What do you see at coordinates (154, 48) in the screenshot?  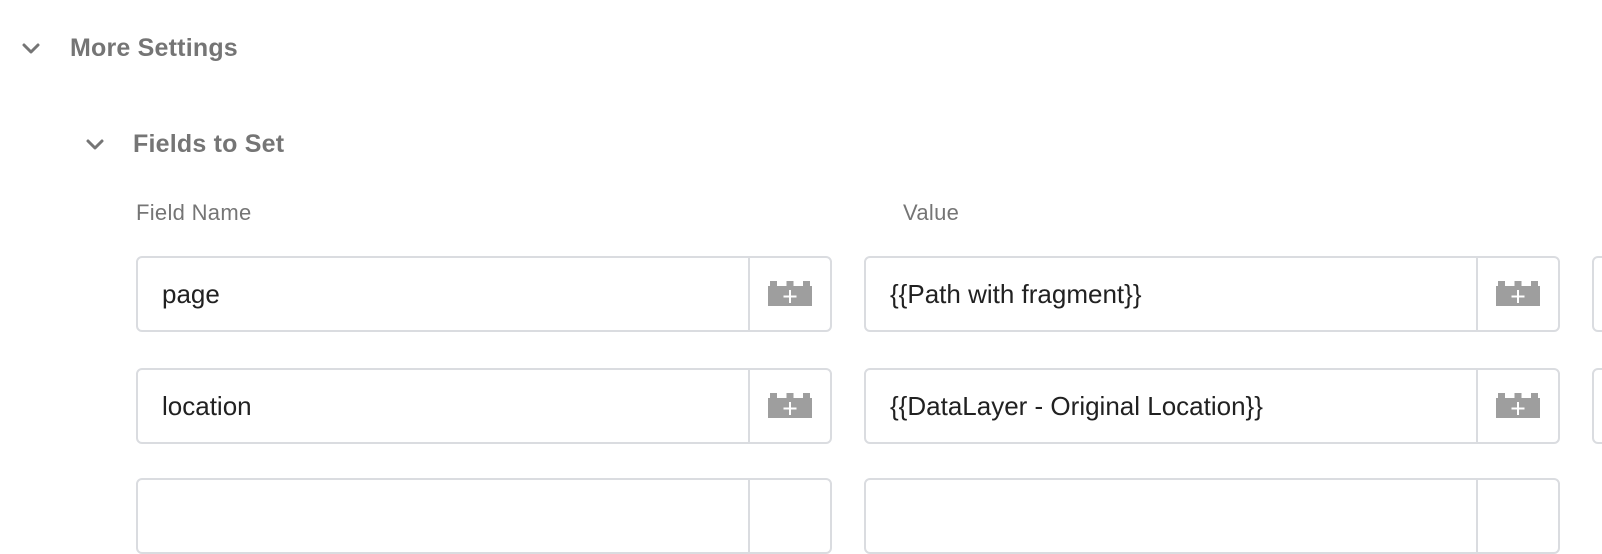 I see `more-settings-title: More Settings` at bounding box center [154, 48].